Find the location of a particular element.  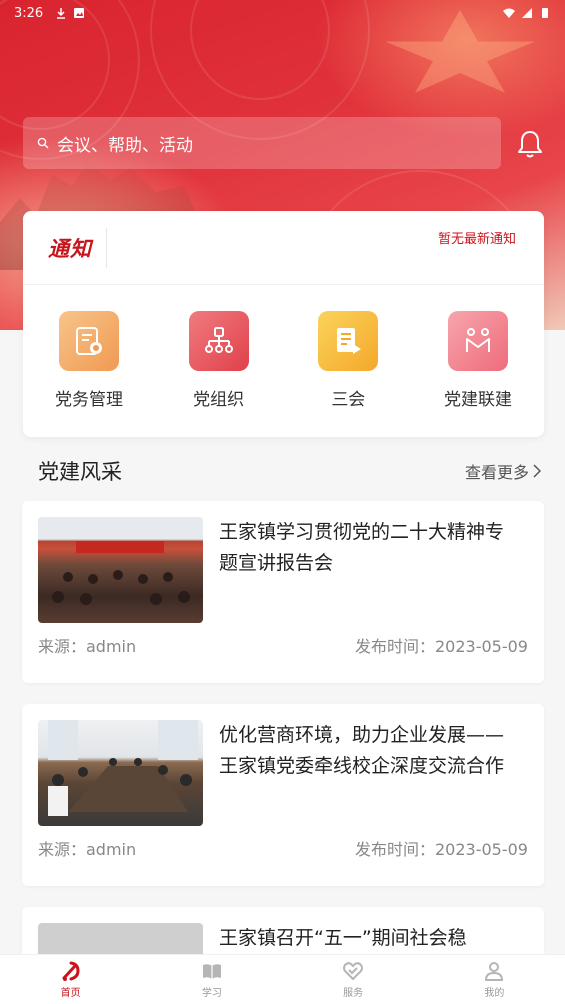

document-badge-icon is located at coordinates (89, 341).